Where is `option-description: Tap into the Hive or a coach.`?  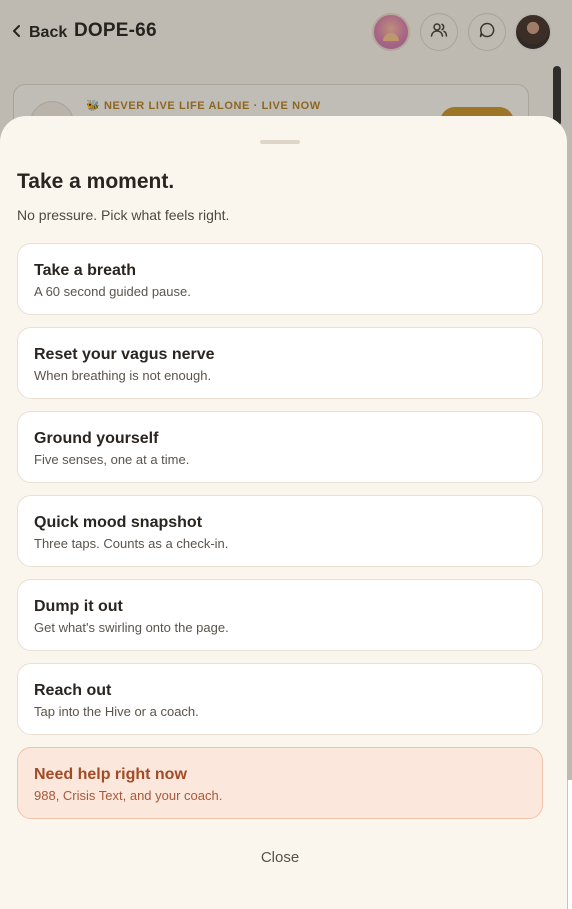
option-description: Tap into the Hive or a coach. is located at coordinates (116, 711).